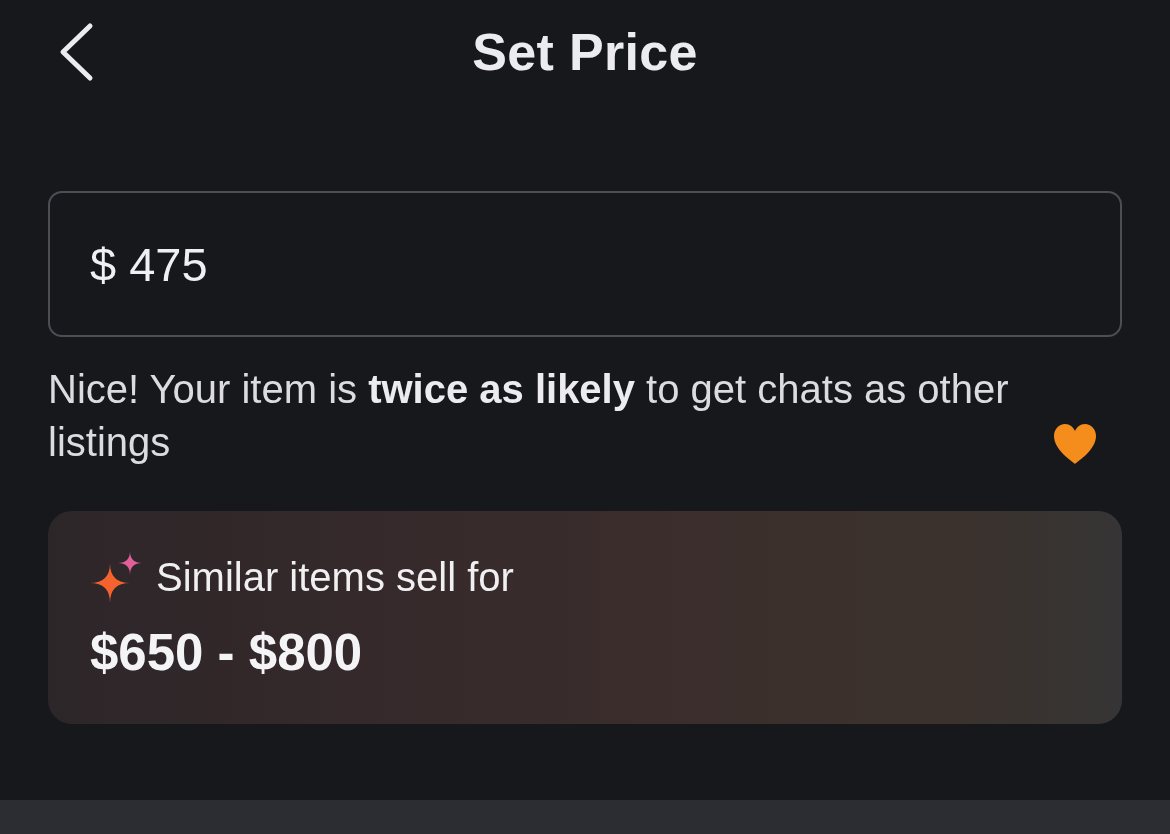  Describe the element at coordinates (1075, 444) in the screenshot. I see `heart-icon` at that location.